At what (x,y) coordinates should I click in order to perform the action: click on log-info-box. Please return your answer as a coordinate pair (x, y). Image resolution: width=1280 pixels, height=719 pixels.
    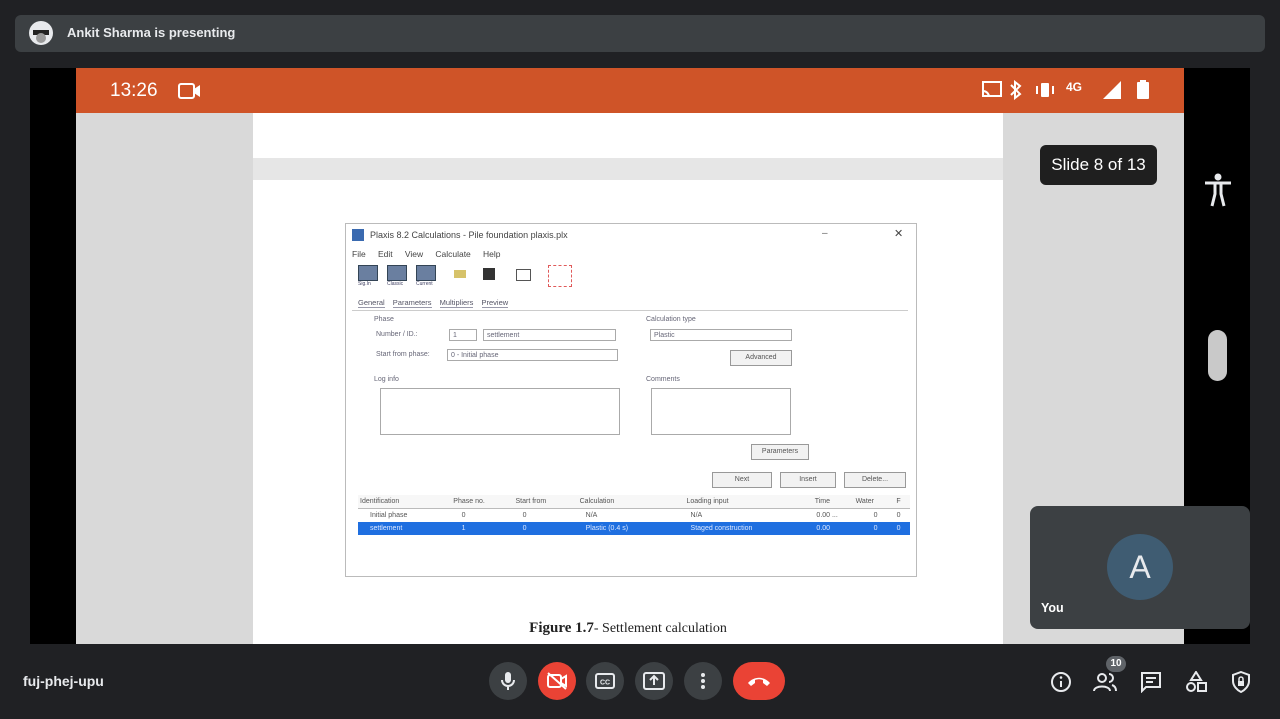
    Looking at the image, I should click on (500, 411).